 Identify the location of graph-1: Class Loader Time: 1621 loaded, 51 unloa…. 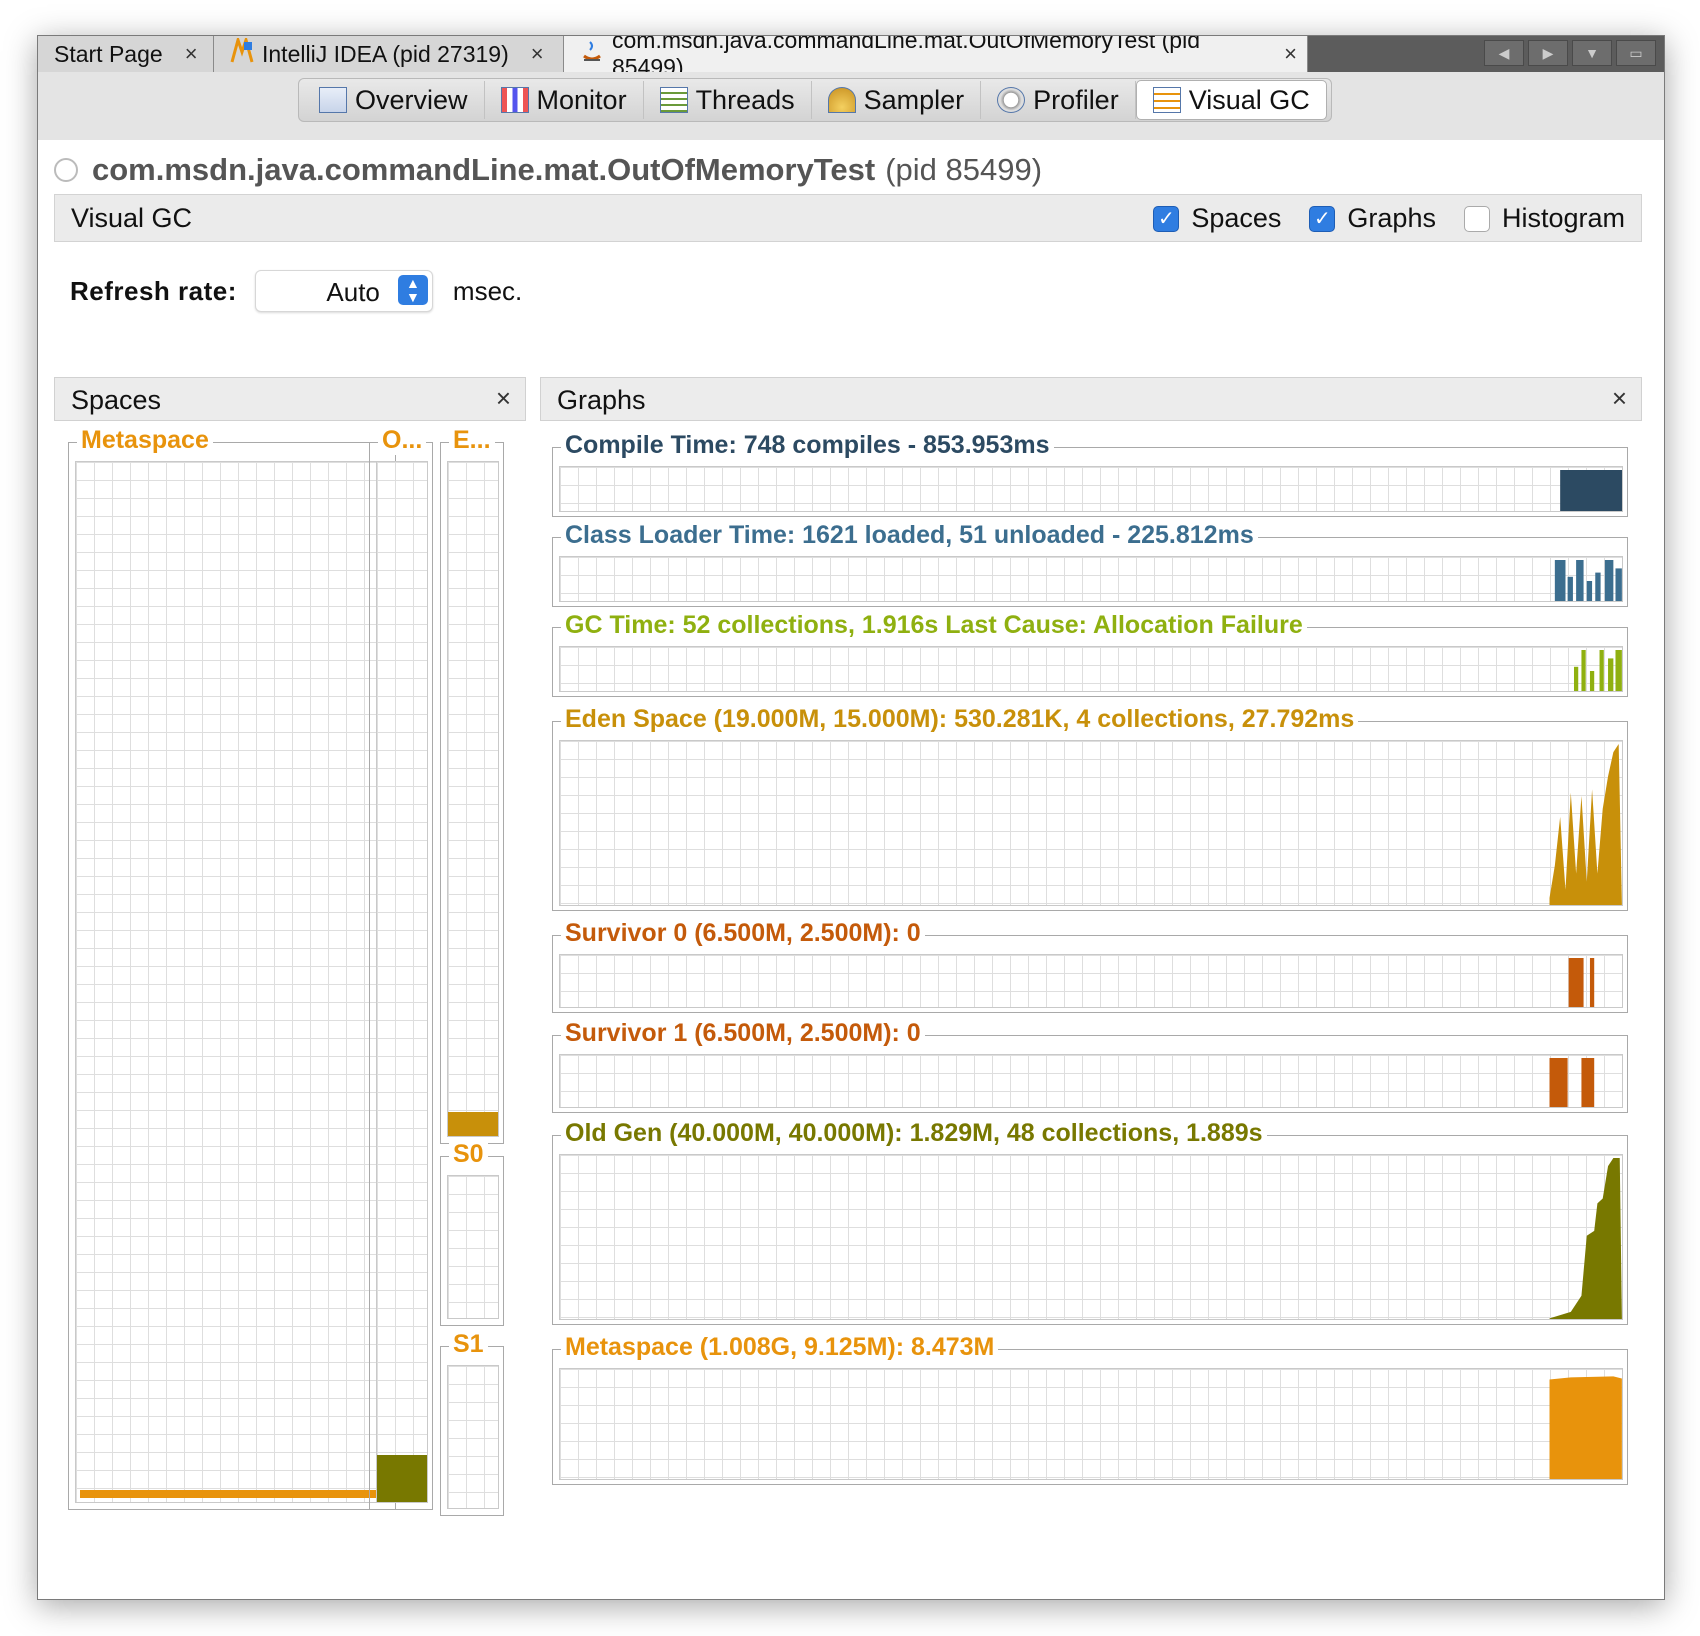
(1090, 564).